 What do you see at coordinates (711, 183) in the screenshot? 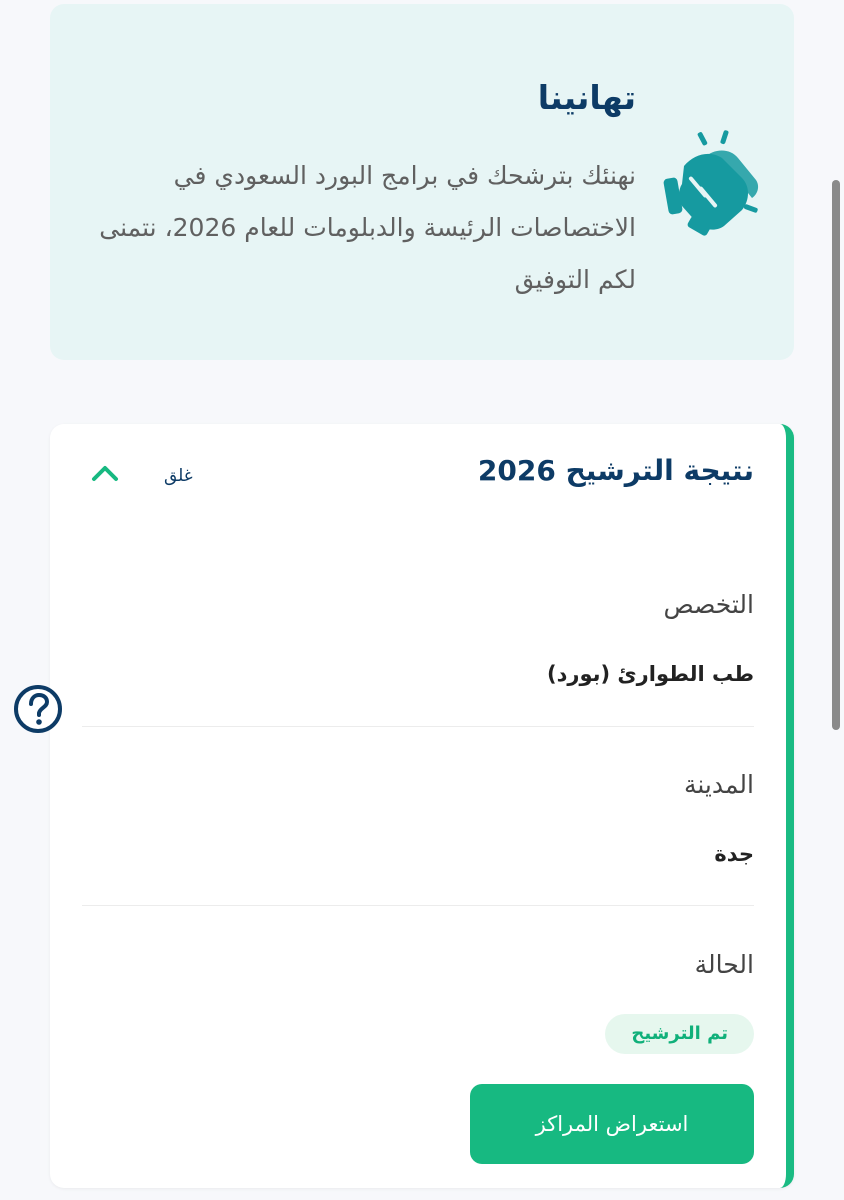
I see `clapping-hands-icon` at bounding box center [711, 183].